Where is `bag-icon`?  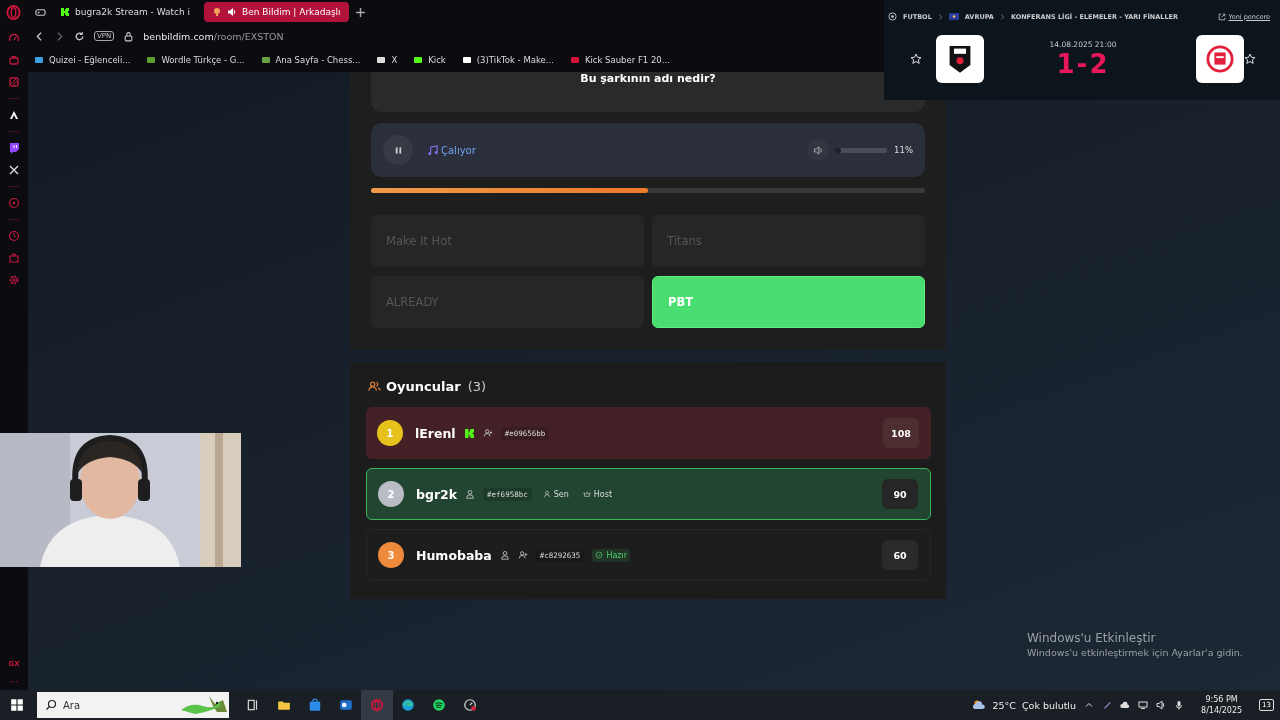 bag-icon is located at coordinates (14, 60).